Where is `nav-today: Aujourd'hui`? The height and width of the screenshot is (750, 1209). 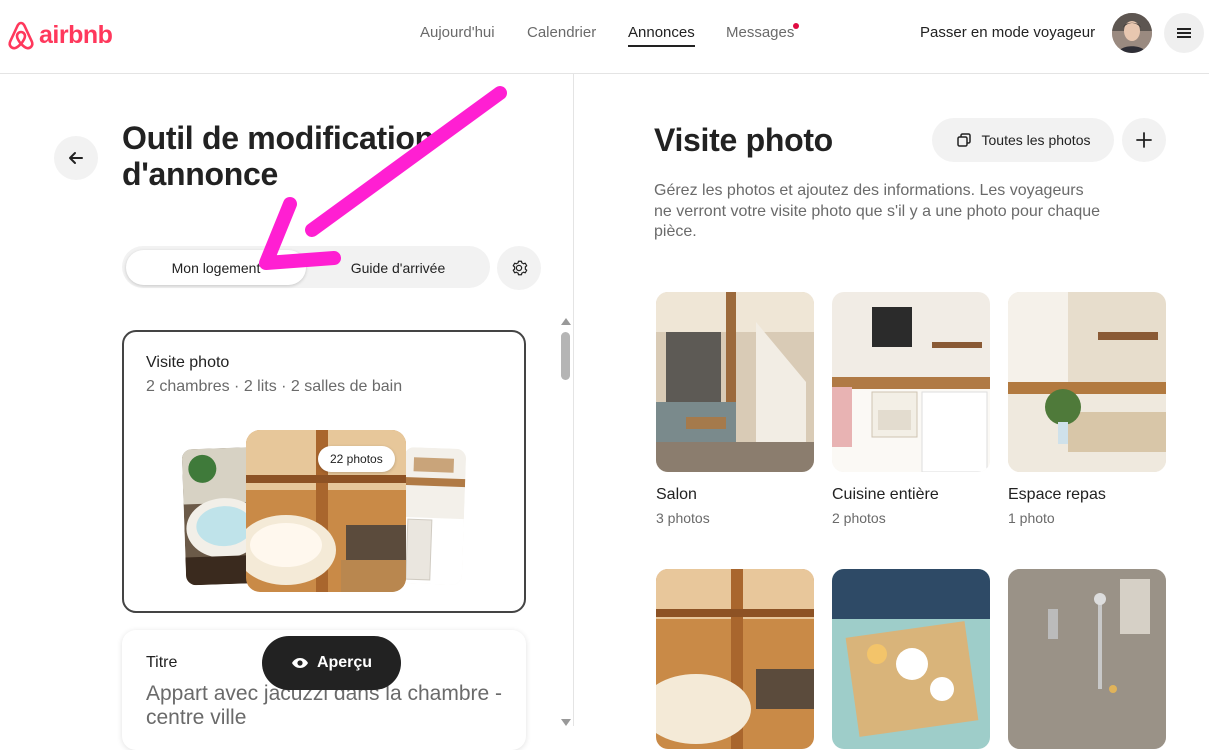
nav-today: Aujourd'hui is located at coordinates (457, 32).